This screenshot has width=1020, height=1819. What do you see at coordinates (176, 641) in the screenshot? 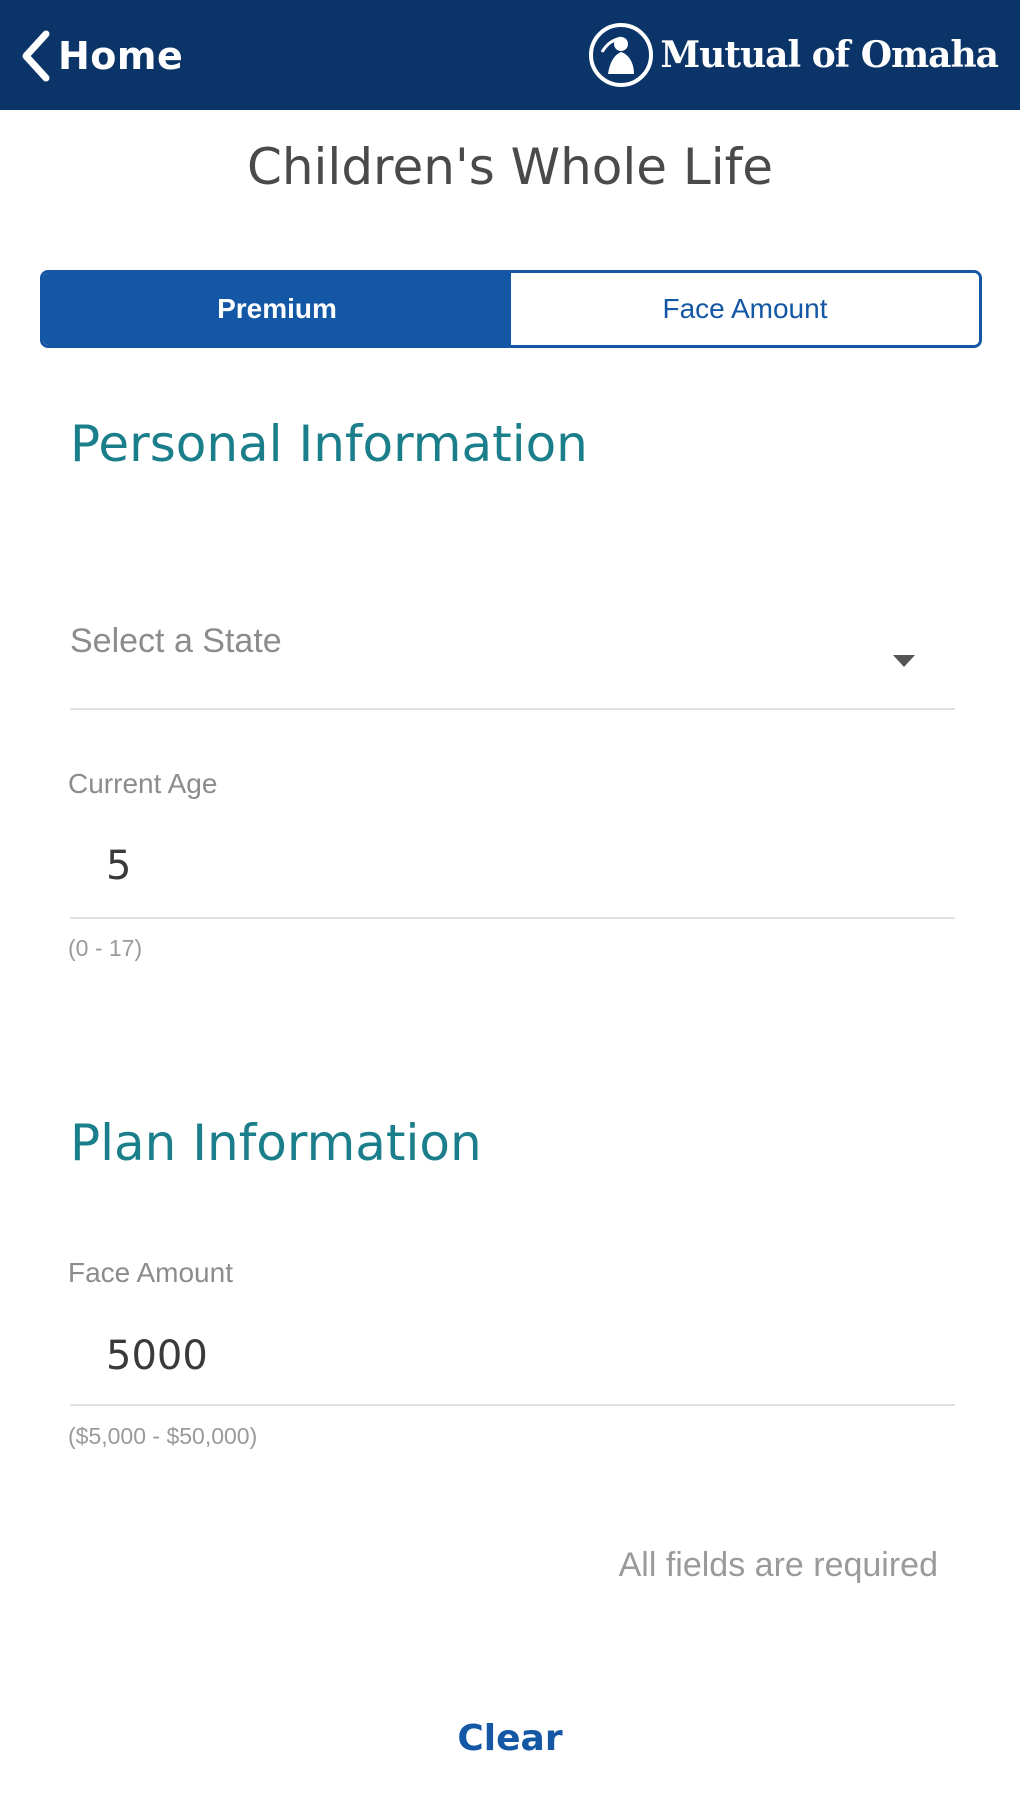
I see `state-select-placeholder: Select a State` at bounding box center [176, 641].